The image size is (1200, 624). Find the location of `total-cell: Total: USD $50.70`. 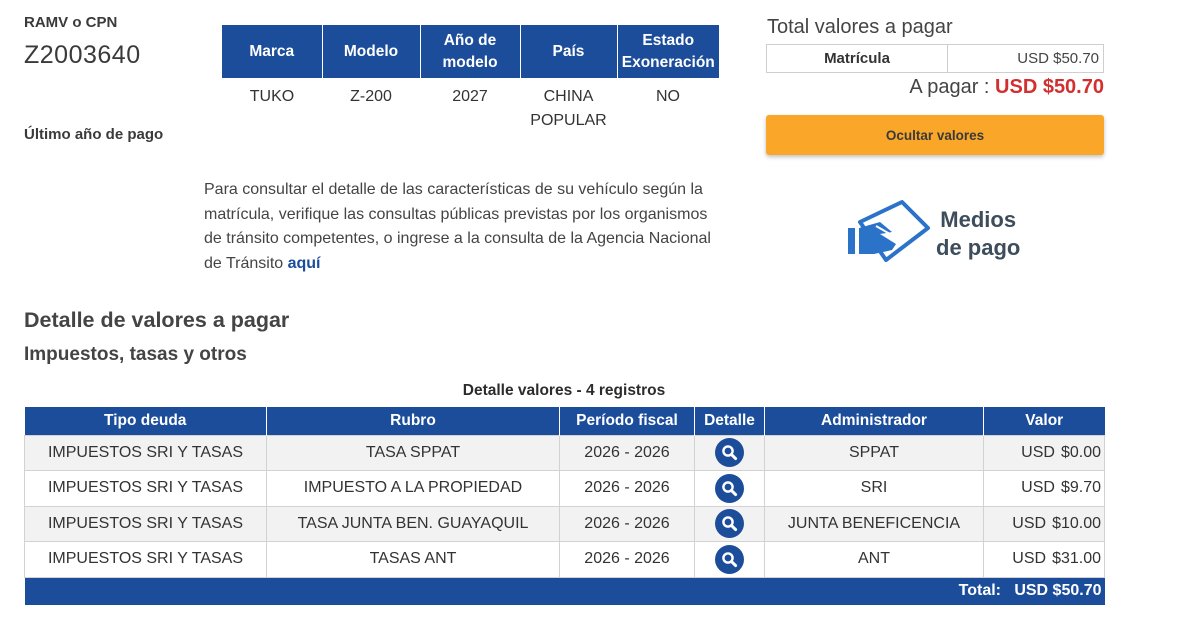

total-cell: Total: USD $50.70 is located at coordinates (564, 591).